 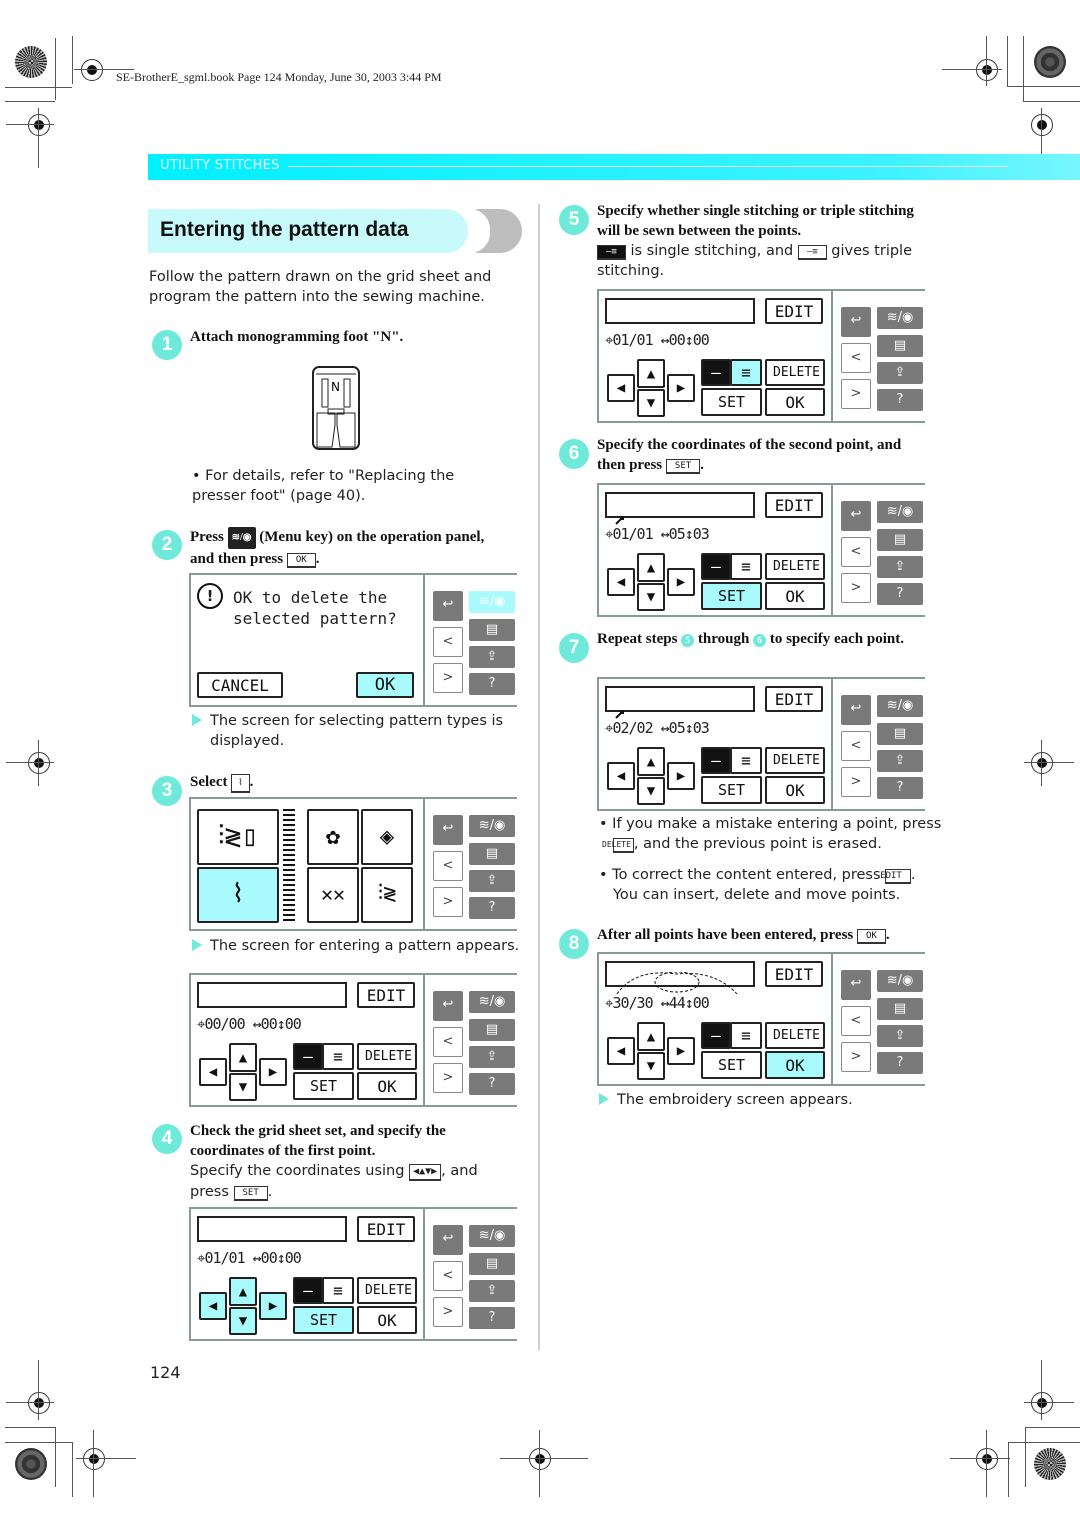 I want to click on decorative-stitch-category: ✿, so click(x=333, y=837).